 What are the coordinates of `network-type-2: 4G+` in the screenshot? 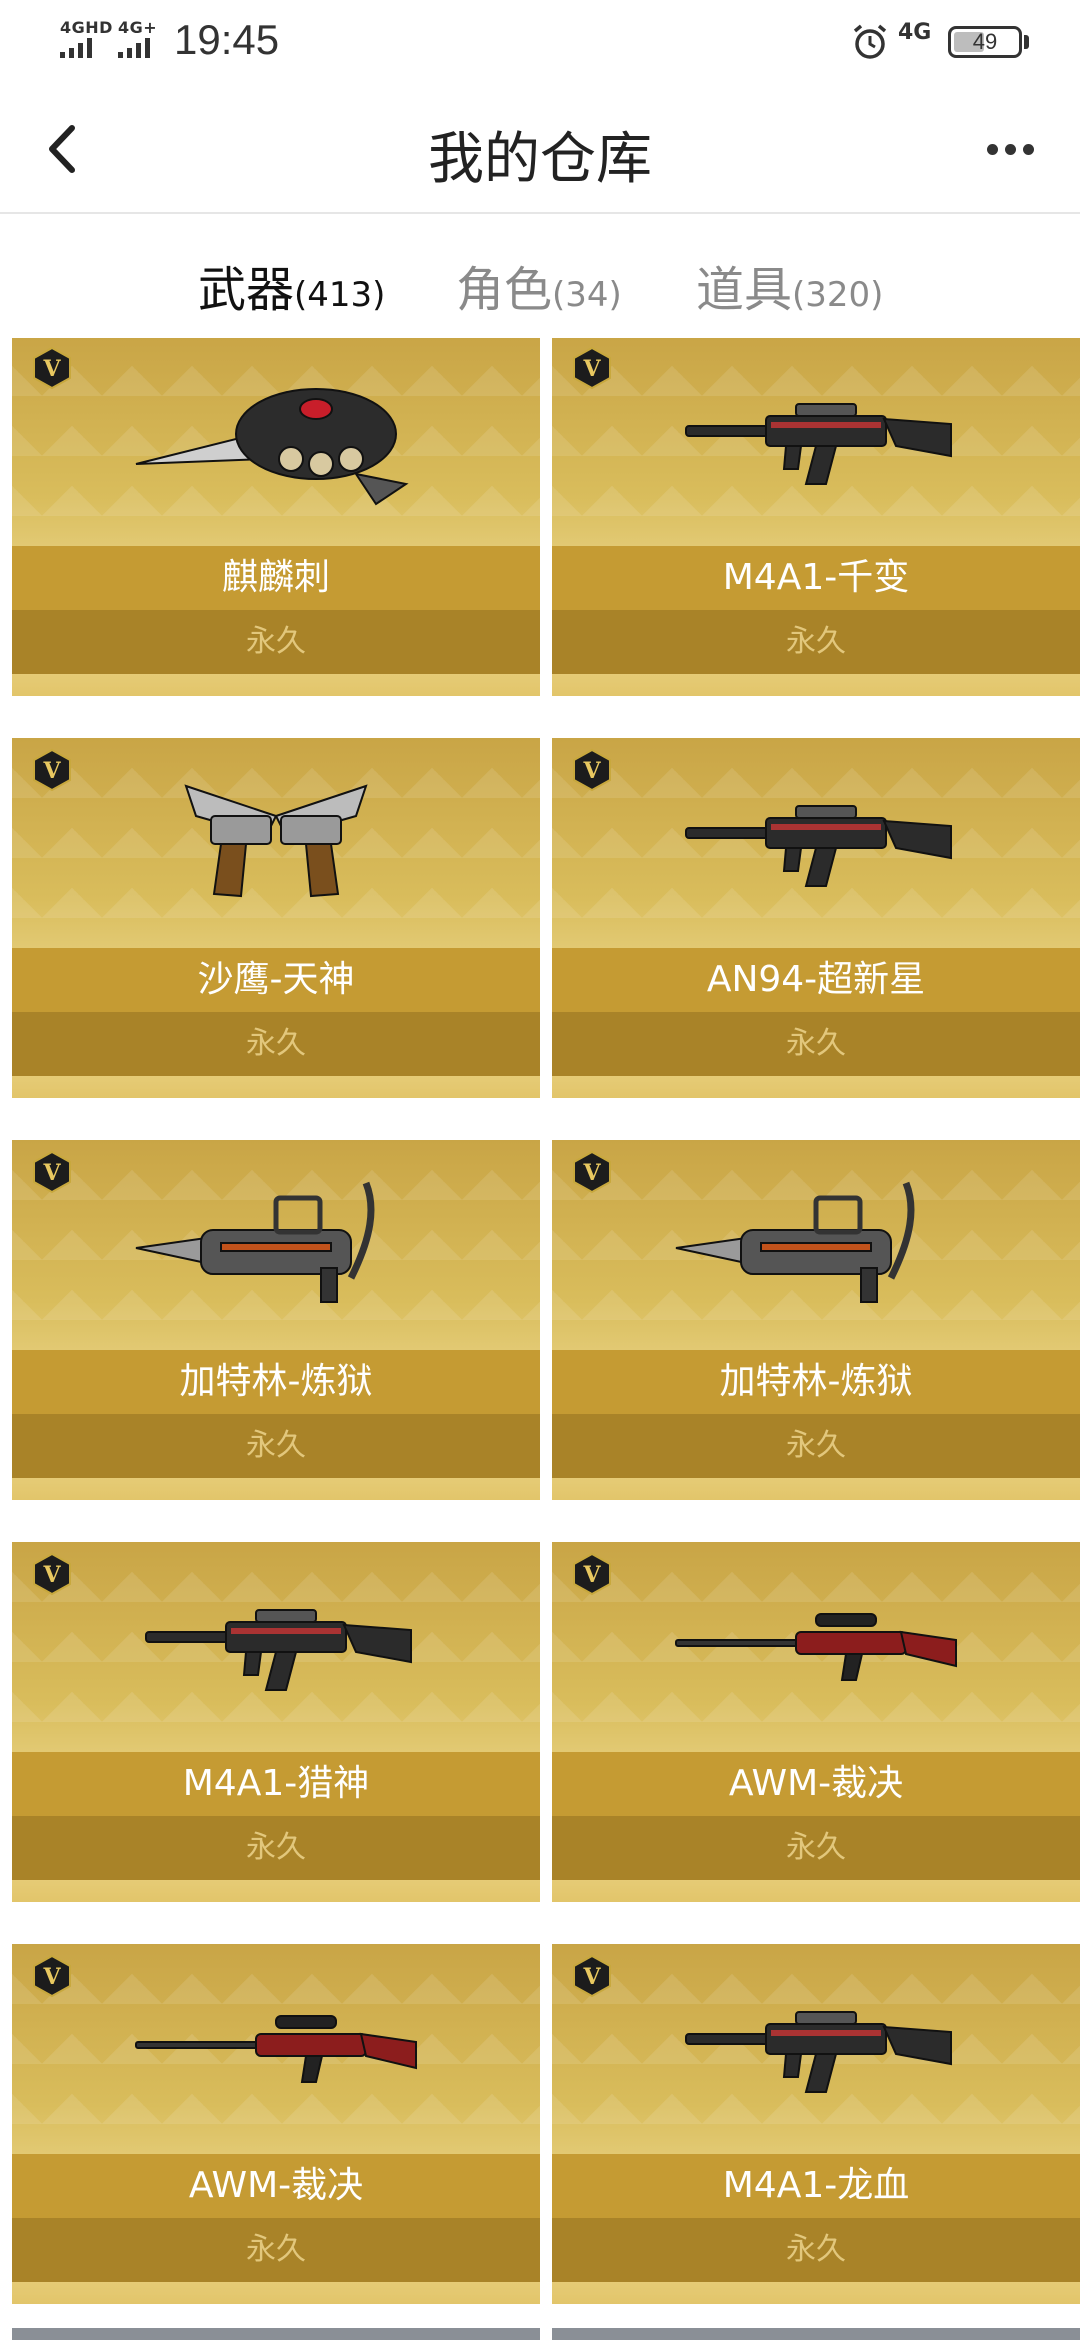 It's located at (138, 27).